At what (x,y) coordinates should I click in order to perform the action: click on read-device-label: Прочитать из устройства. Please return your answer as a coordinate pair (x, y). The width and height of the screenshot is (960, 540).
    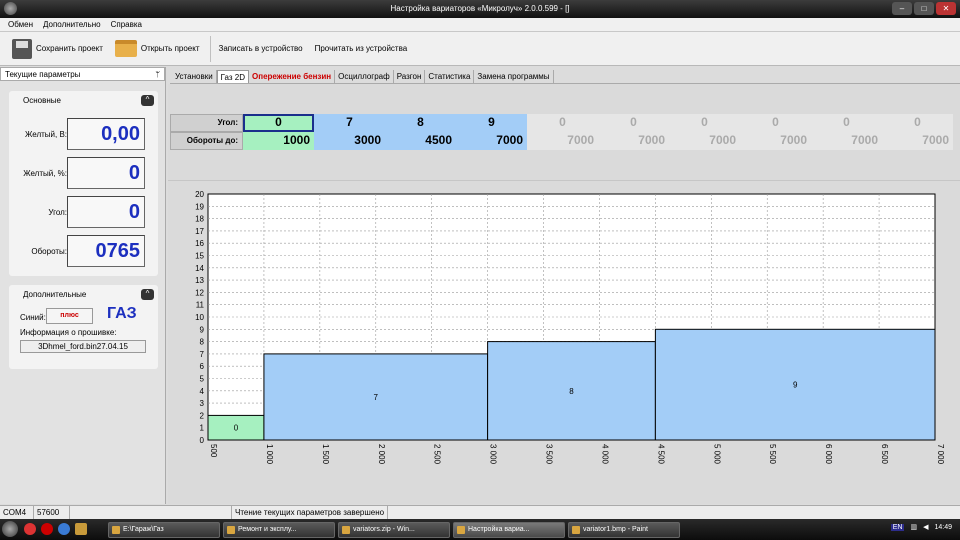
    Looking at the image, I should click on (361, 48).